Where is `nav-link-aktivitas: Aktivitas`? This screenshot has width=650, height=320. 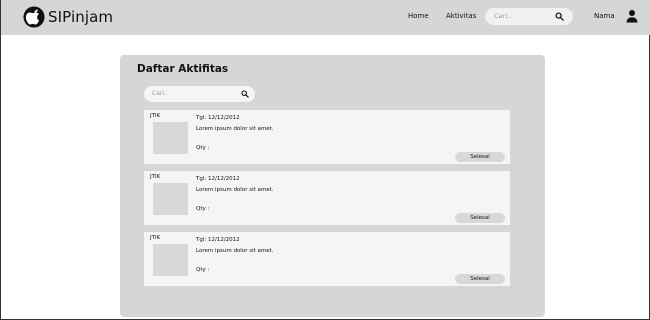 nav-link-aktivitas: Aktivitas is located at coordinates (461, 16).